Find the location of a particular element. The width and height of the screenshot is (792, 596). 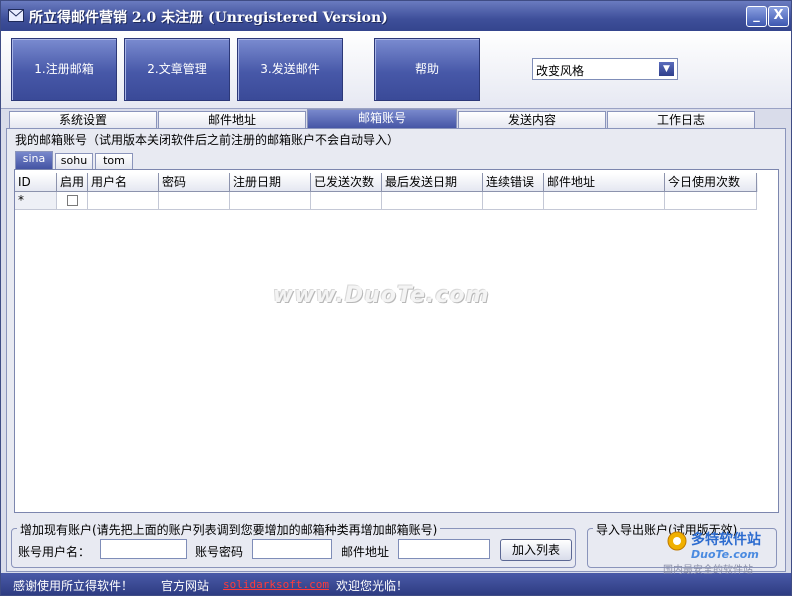

password-cell is located at coordinates (194, 201).